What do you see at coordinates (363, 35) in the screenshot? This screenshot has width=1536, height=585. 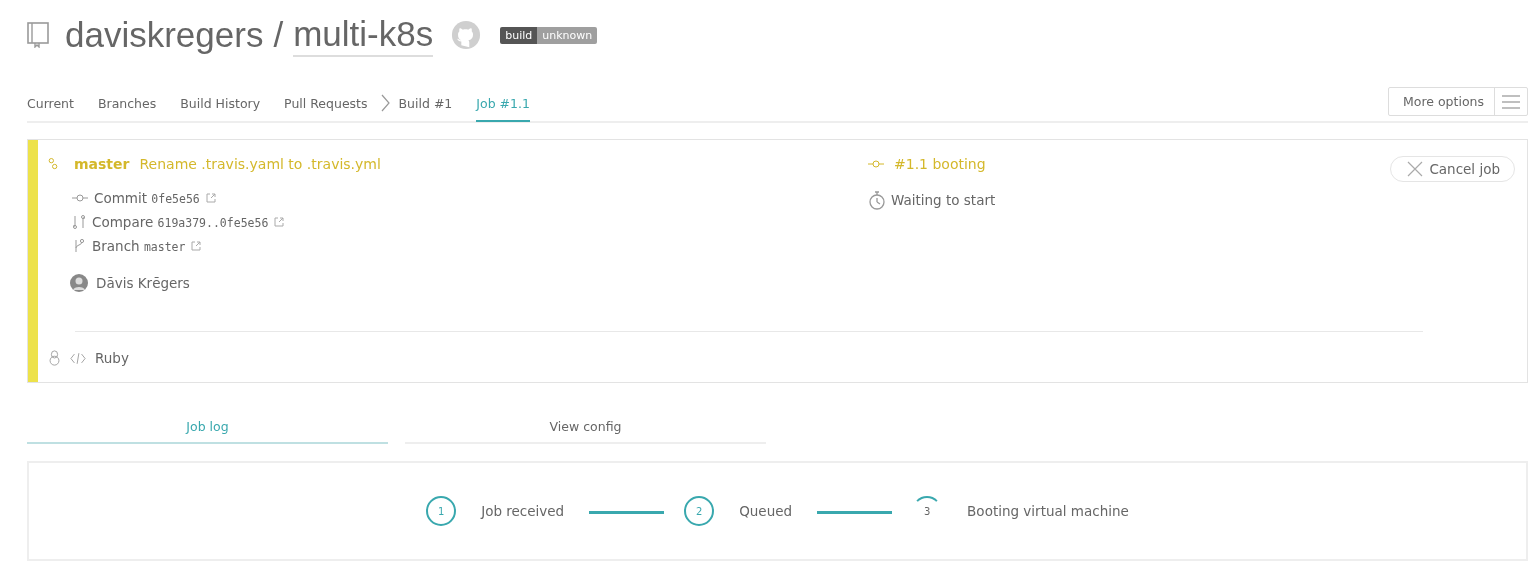 I see `repo-name: multi-k8s` at bounding box center [363, 35].